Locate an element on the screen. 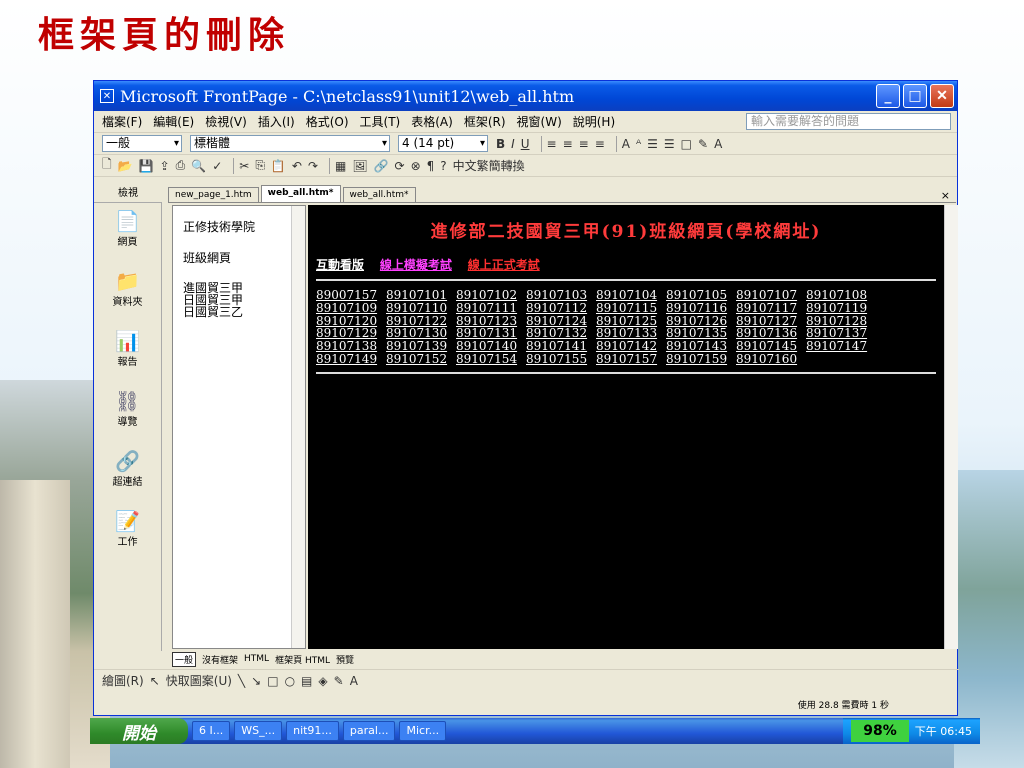 This screenshot has width=1024, height=768. student-id-link: 89107116 is located at coordinates (701, 308).